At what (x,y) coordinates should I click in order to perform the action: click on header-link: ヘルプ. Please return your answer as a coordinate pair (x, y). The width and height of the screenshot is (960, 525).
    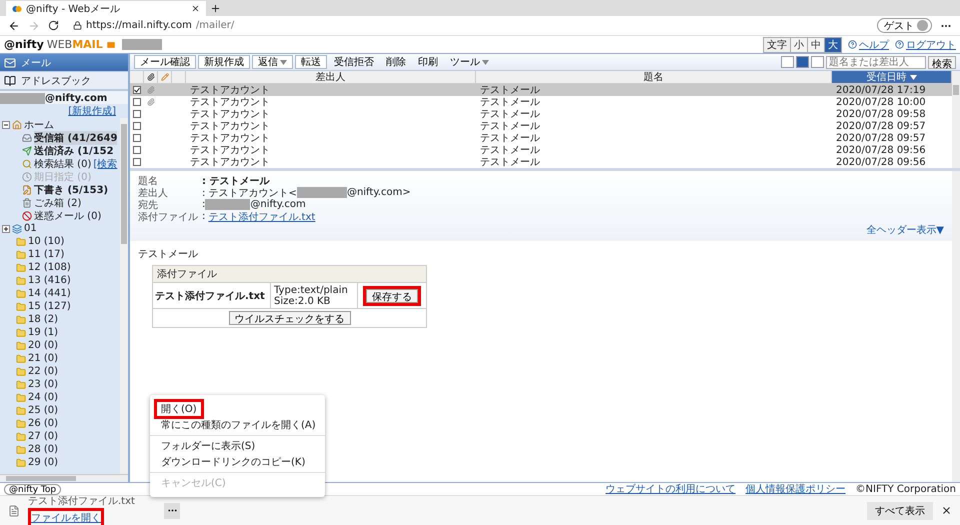
    Looking at the image, I should click on (868, 45).